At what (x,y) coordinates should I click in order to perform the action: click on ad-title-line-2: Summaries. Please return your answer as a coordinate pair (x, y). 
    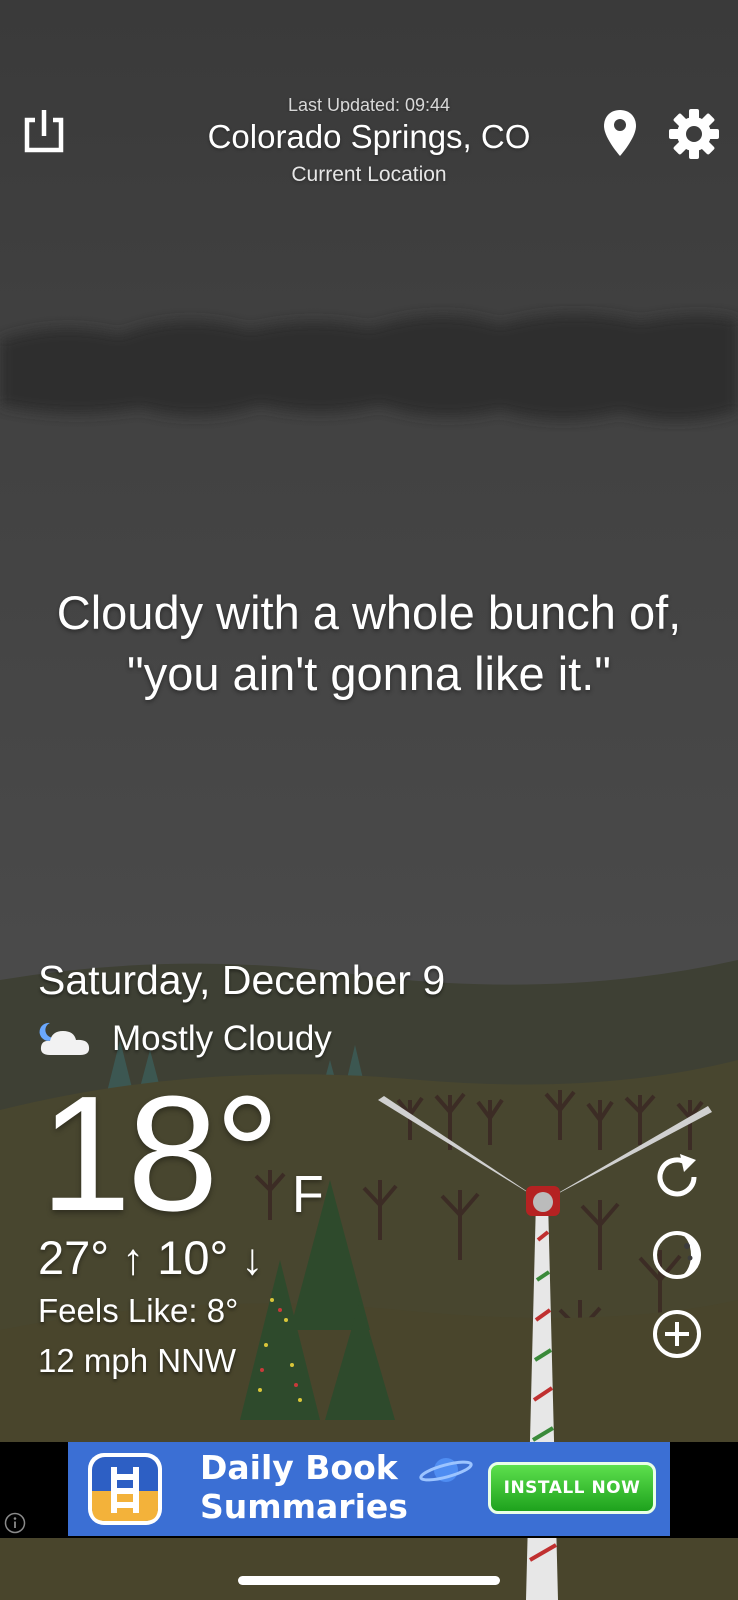
    Looking at the image, I should click on (304, 1506).